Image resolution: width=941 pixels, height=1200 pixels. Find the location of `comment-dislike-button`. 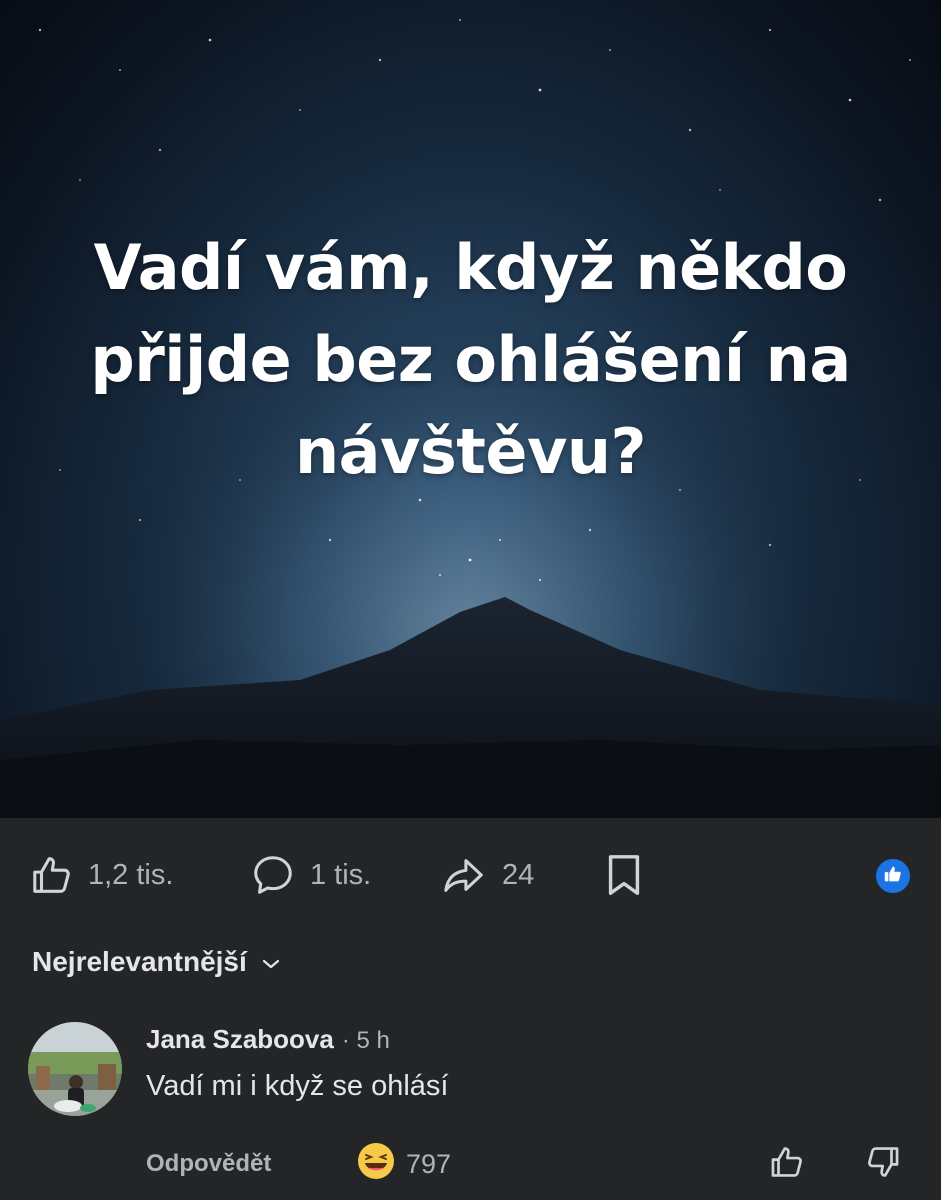

comment-dislike-button is located at coordinates (882, 1164).